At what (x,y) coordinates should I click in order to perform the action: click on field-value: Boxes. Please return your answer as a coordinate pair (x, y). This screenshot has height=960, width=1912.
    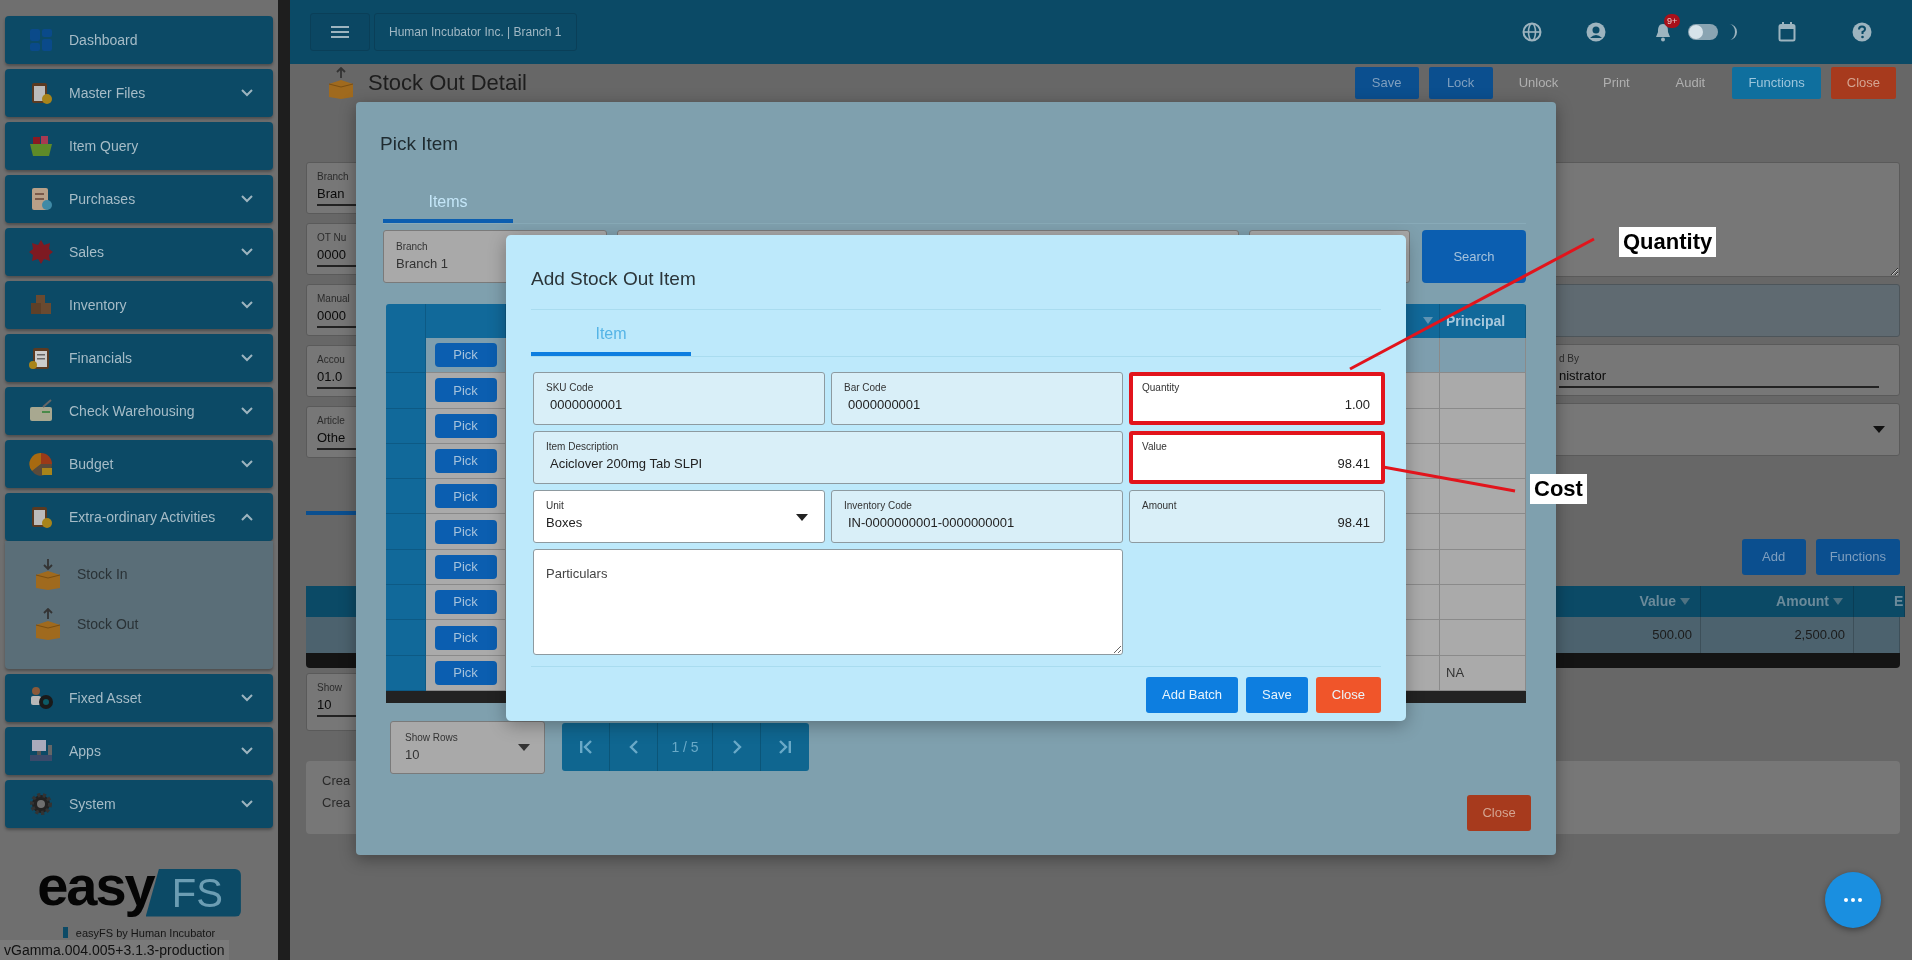
    Looking at the image, I should click on (679, 523).